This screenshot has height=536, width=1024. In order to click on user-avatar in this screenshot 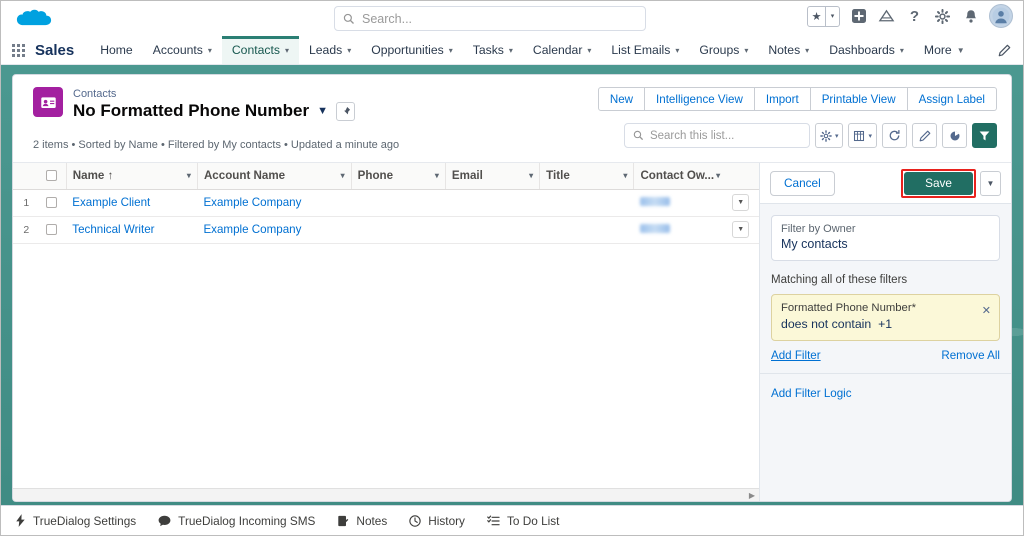, I will do `click(1001, 16)`.